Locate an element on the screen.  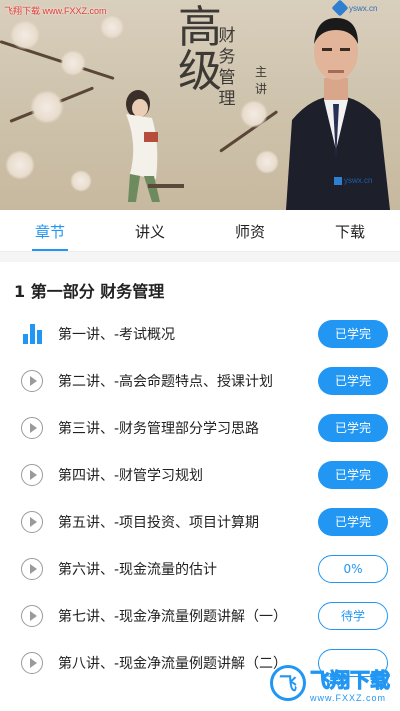
lesson-title: 第五讲、-项目投资、项目计算期 is located at coordinates (159, 522).